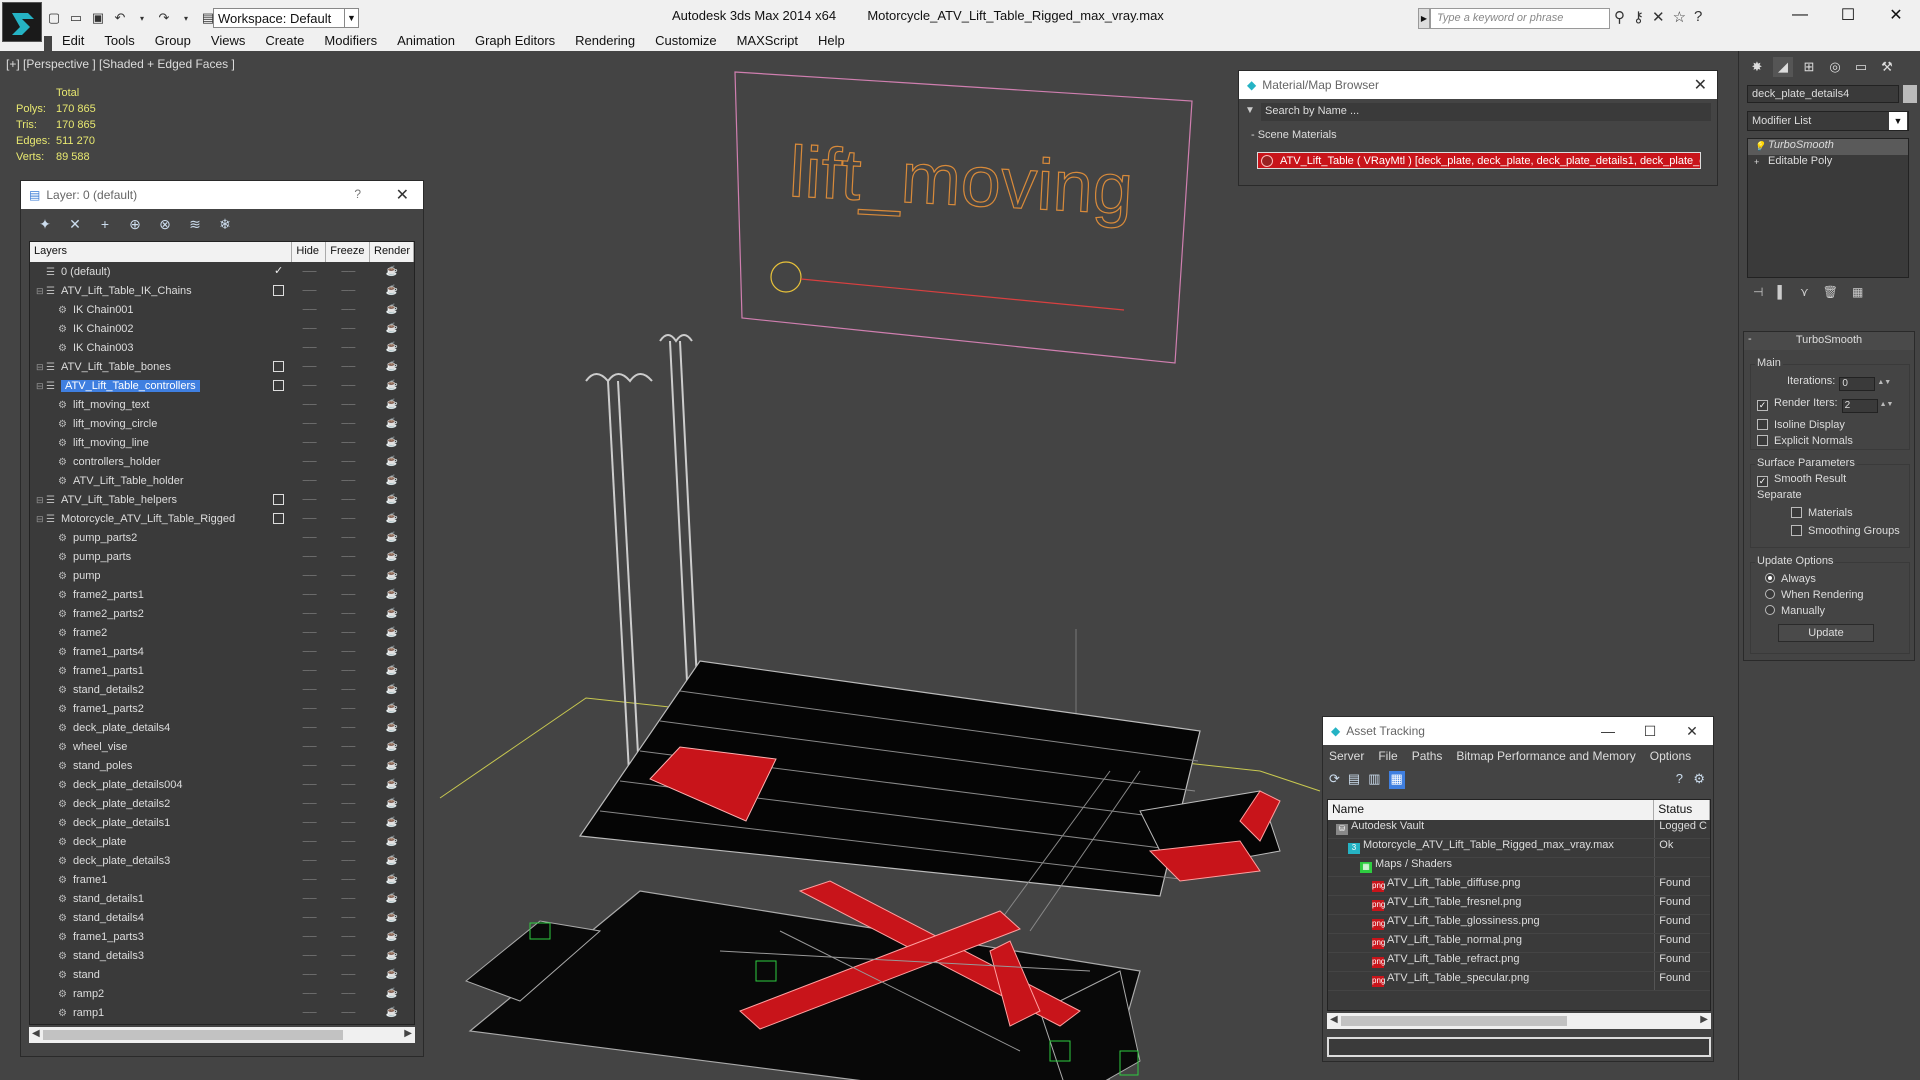  What do you see at coordinates (195, 224) in the screenshot?
I see `hide-all-icon: ≋` at bounding box center [195, 224].